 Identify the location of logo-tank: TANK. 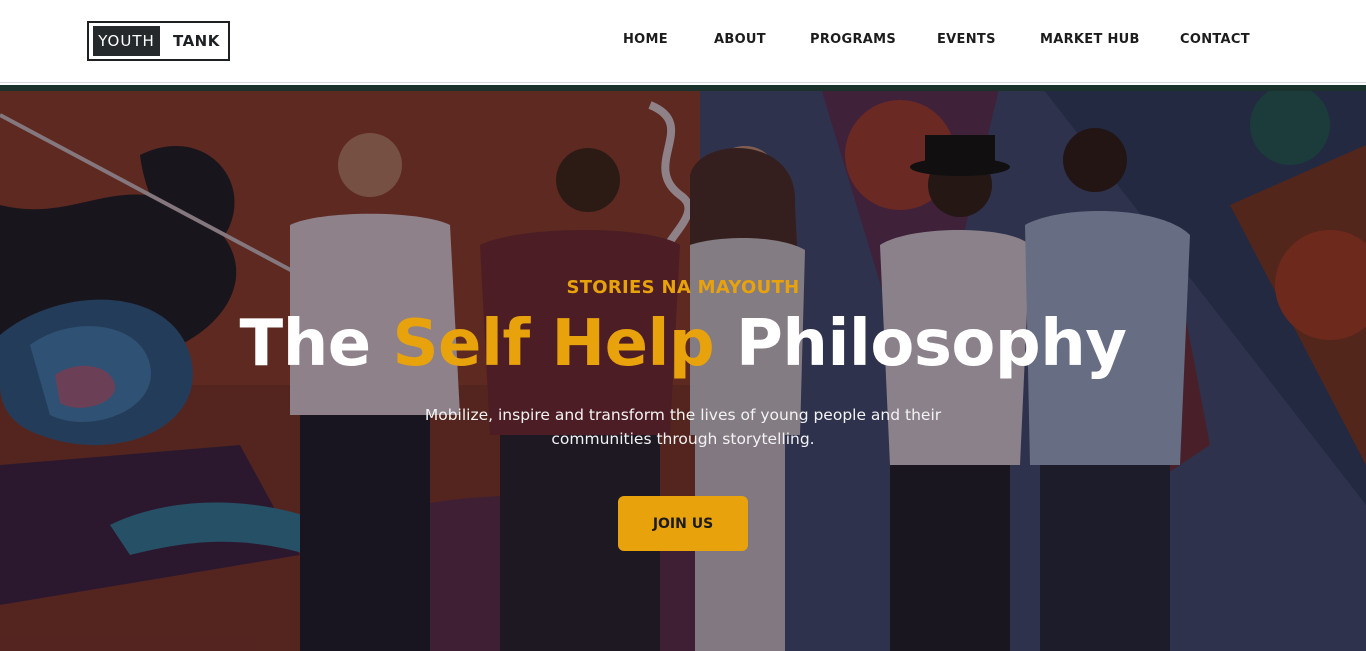
(196, 41).